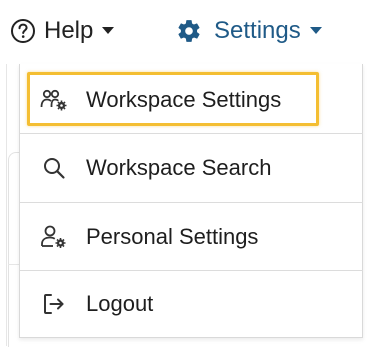 The height and width of the screenshot is (347, 370). What do you see at coordinates (189, 31) in the screenshot?
I see `gear-icon` at bounding box center [189, 31].